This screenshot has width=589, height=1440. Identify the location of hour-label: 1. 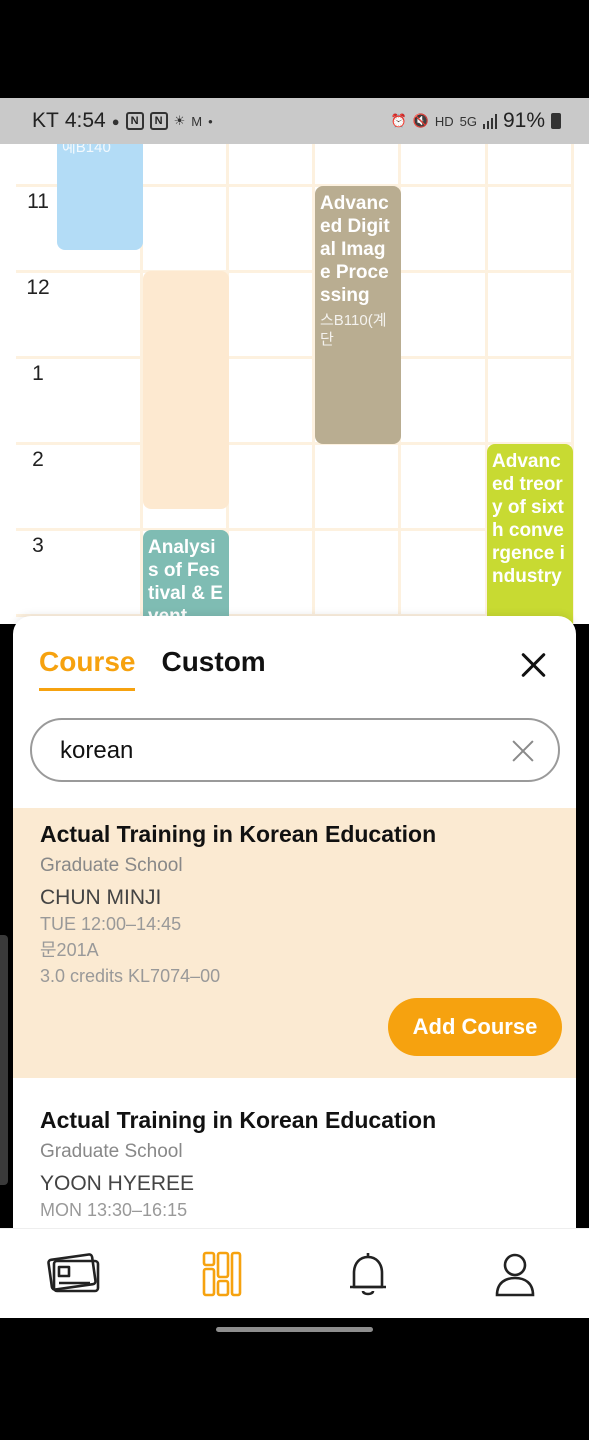
(38, 373).